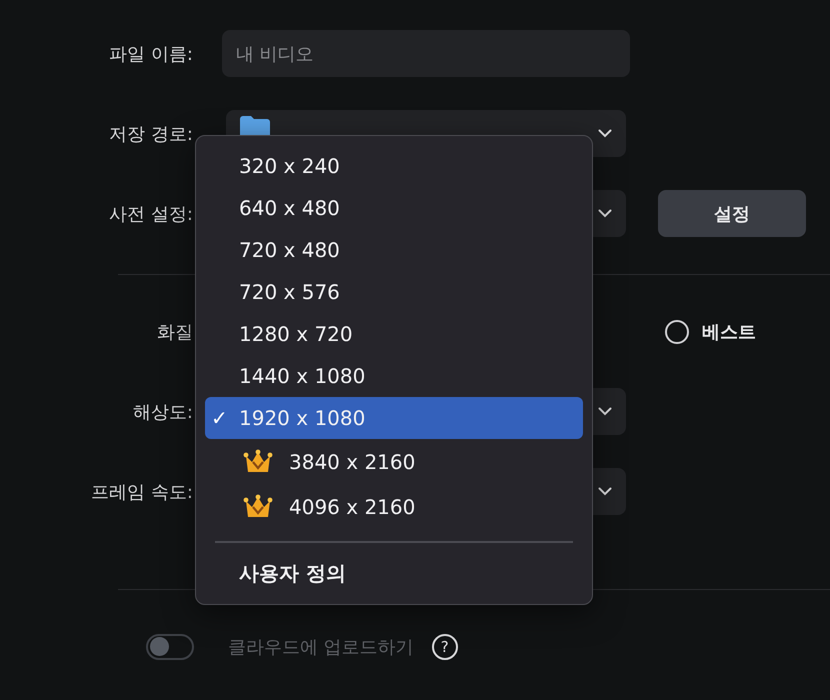 This screenshot has width=830, height=700. Describe the element at coordinates (321, 647) in the screenshot. I see `toggle-label: 클라우드에 업로드하기` at that location.